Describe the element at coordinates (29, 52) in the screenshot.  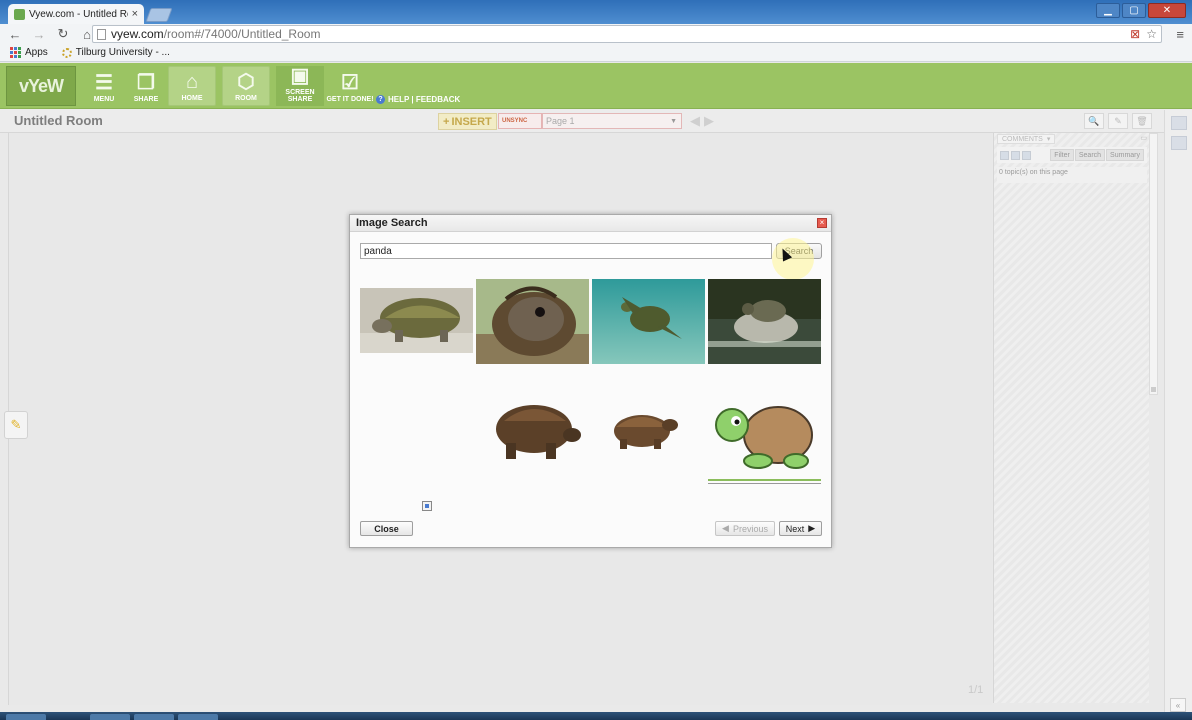
I see `bookmark-apps: Apps` at that location.